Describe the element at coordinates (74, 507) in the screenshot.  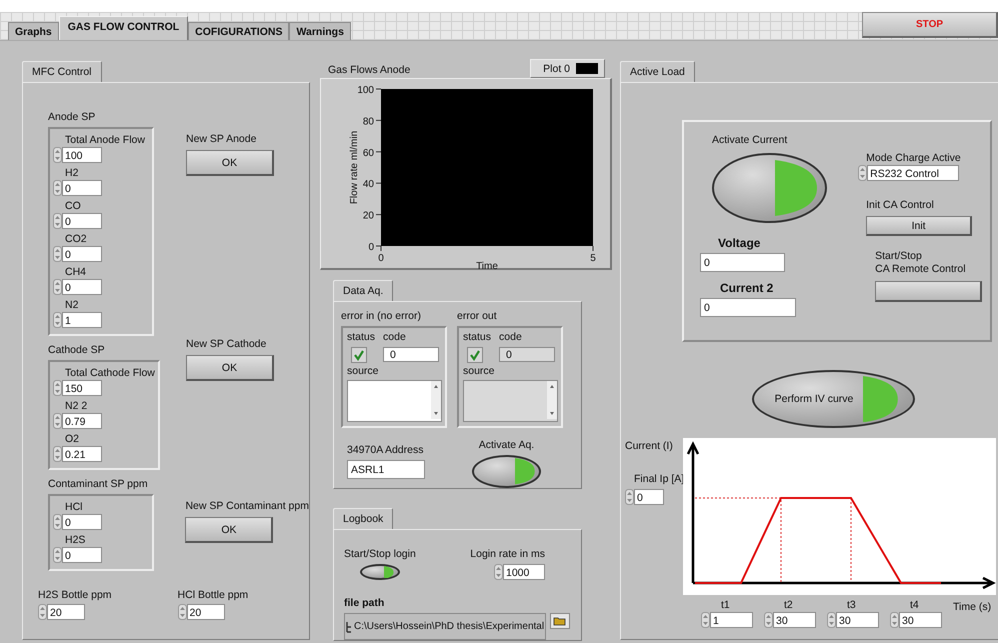
I see `field-label: HCl` at that location.